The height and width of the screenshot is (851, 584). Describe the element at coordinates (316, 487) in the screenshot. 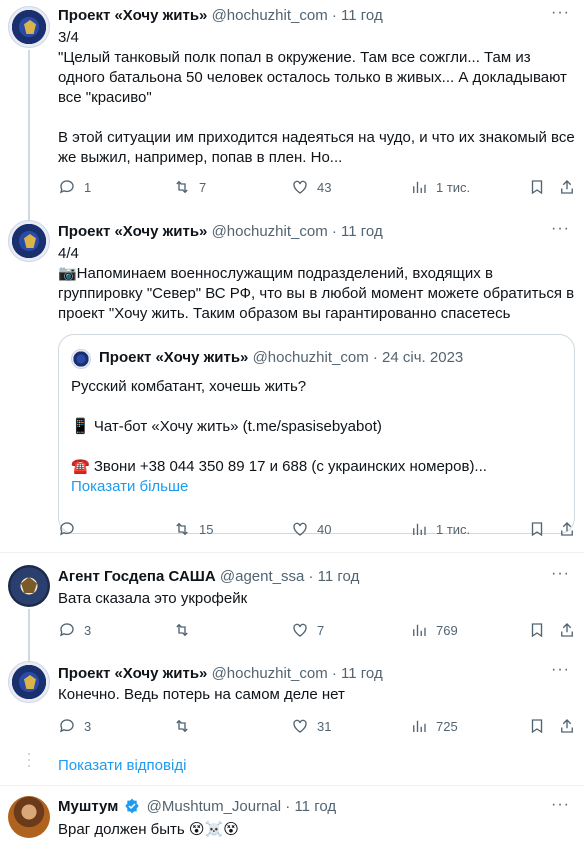

I see `show-more-link: Показати більше` at that location.